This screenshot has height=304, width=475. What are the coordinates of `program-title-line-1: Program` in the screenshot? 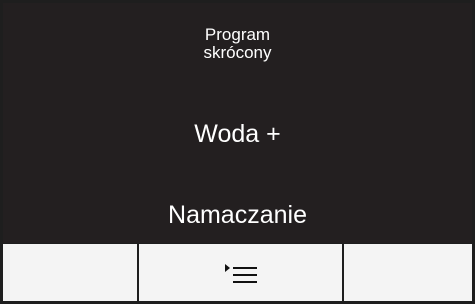 It's located at (237, 34).